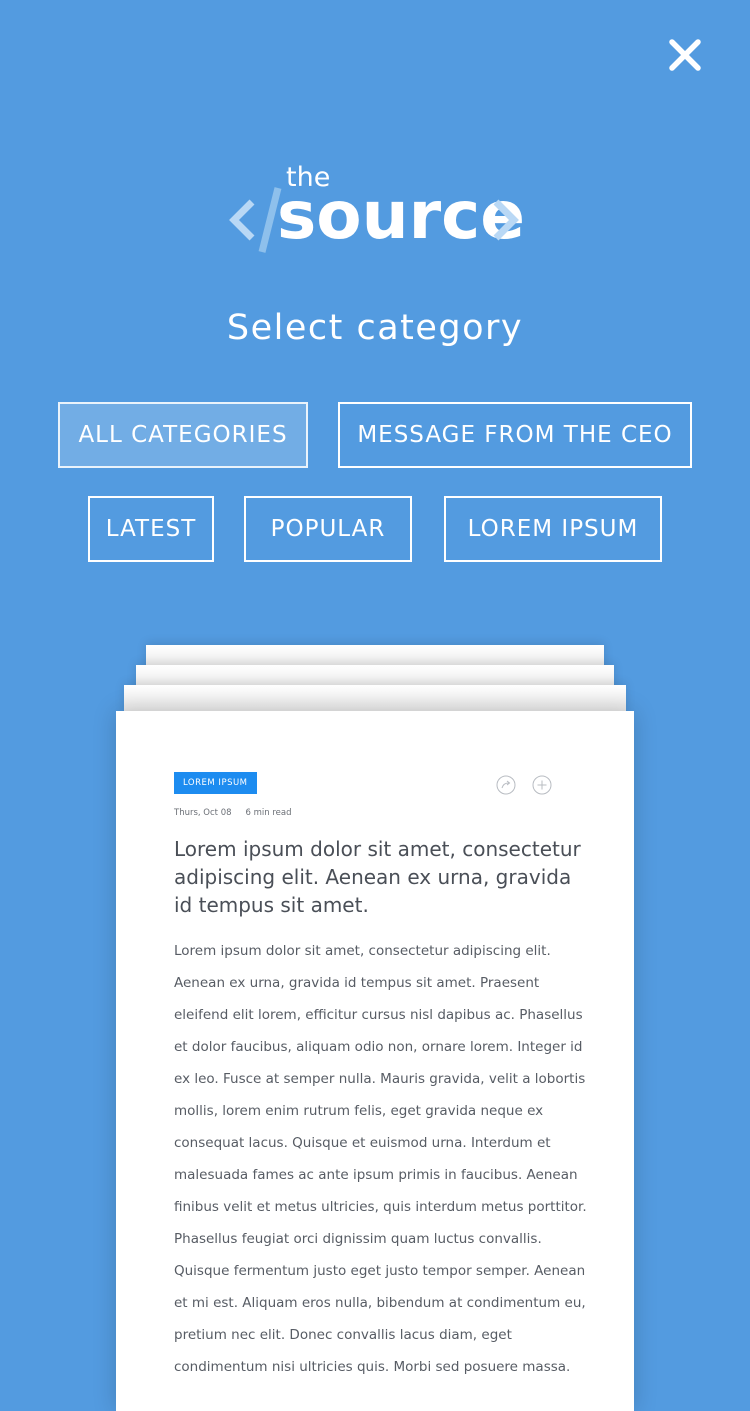 This screenshot has height=1411, width=750. What do you see at coordinates (506, 220) in the screenshot?
I see `angle-right-icon` at bounding box center [506, 220].